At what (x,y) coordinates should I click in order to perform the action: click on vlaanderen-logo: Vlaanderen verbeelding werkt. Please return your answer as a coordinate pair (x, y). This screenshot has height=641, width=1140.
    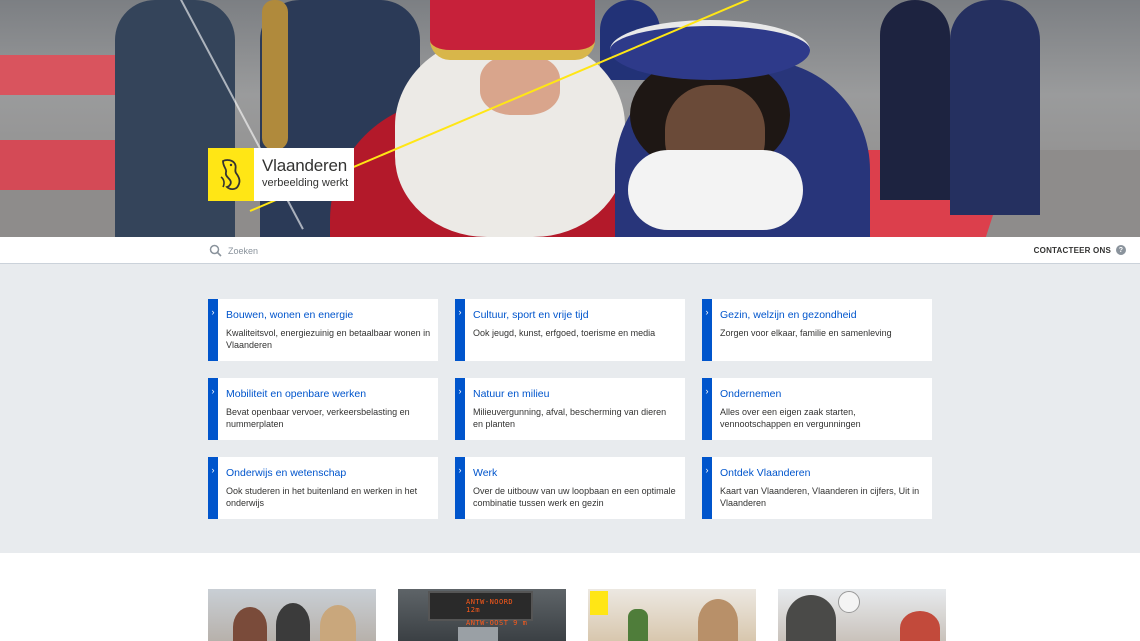
    Looking at the image, I should click on (281, 174).